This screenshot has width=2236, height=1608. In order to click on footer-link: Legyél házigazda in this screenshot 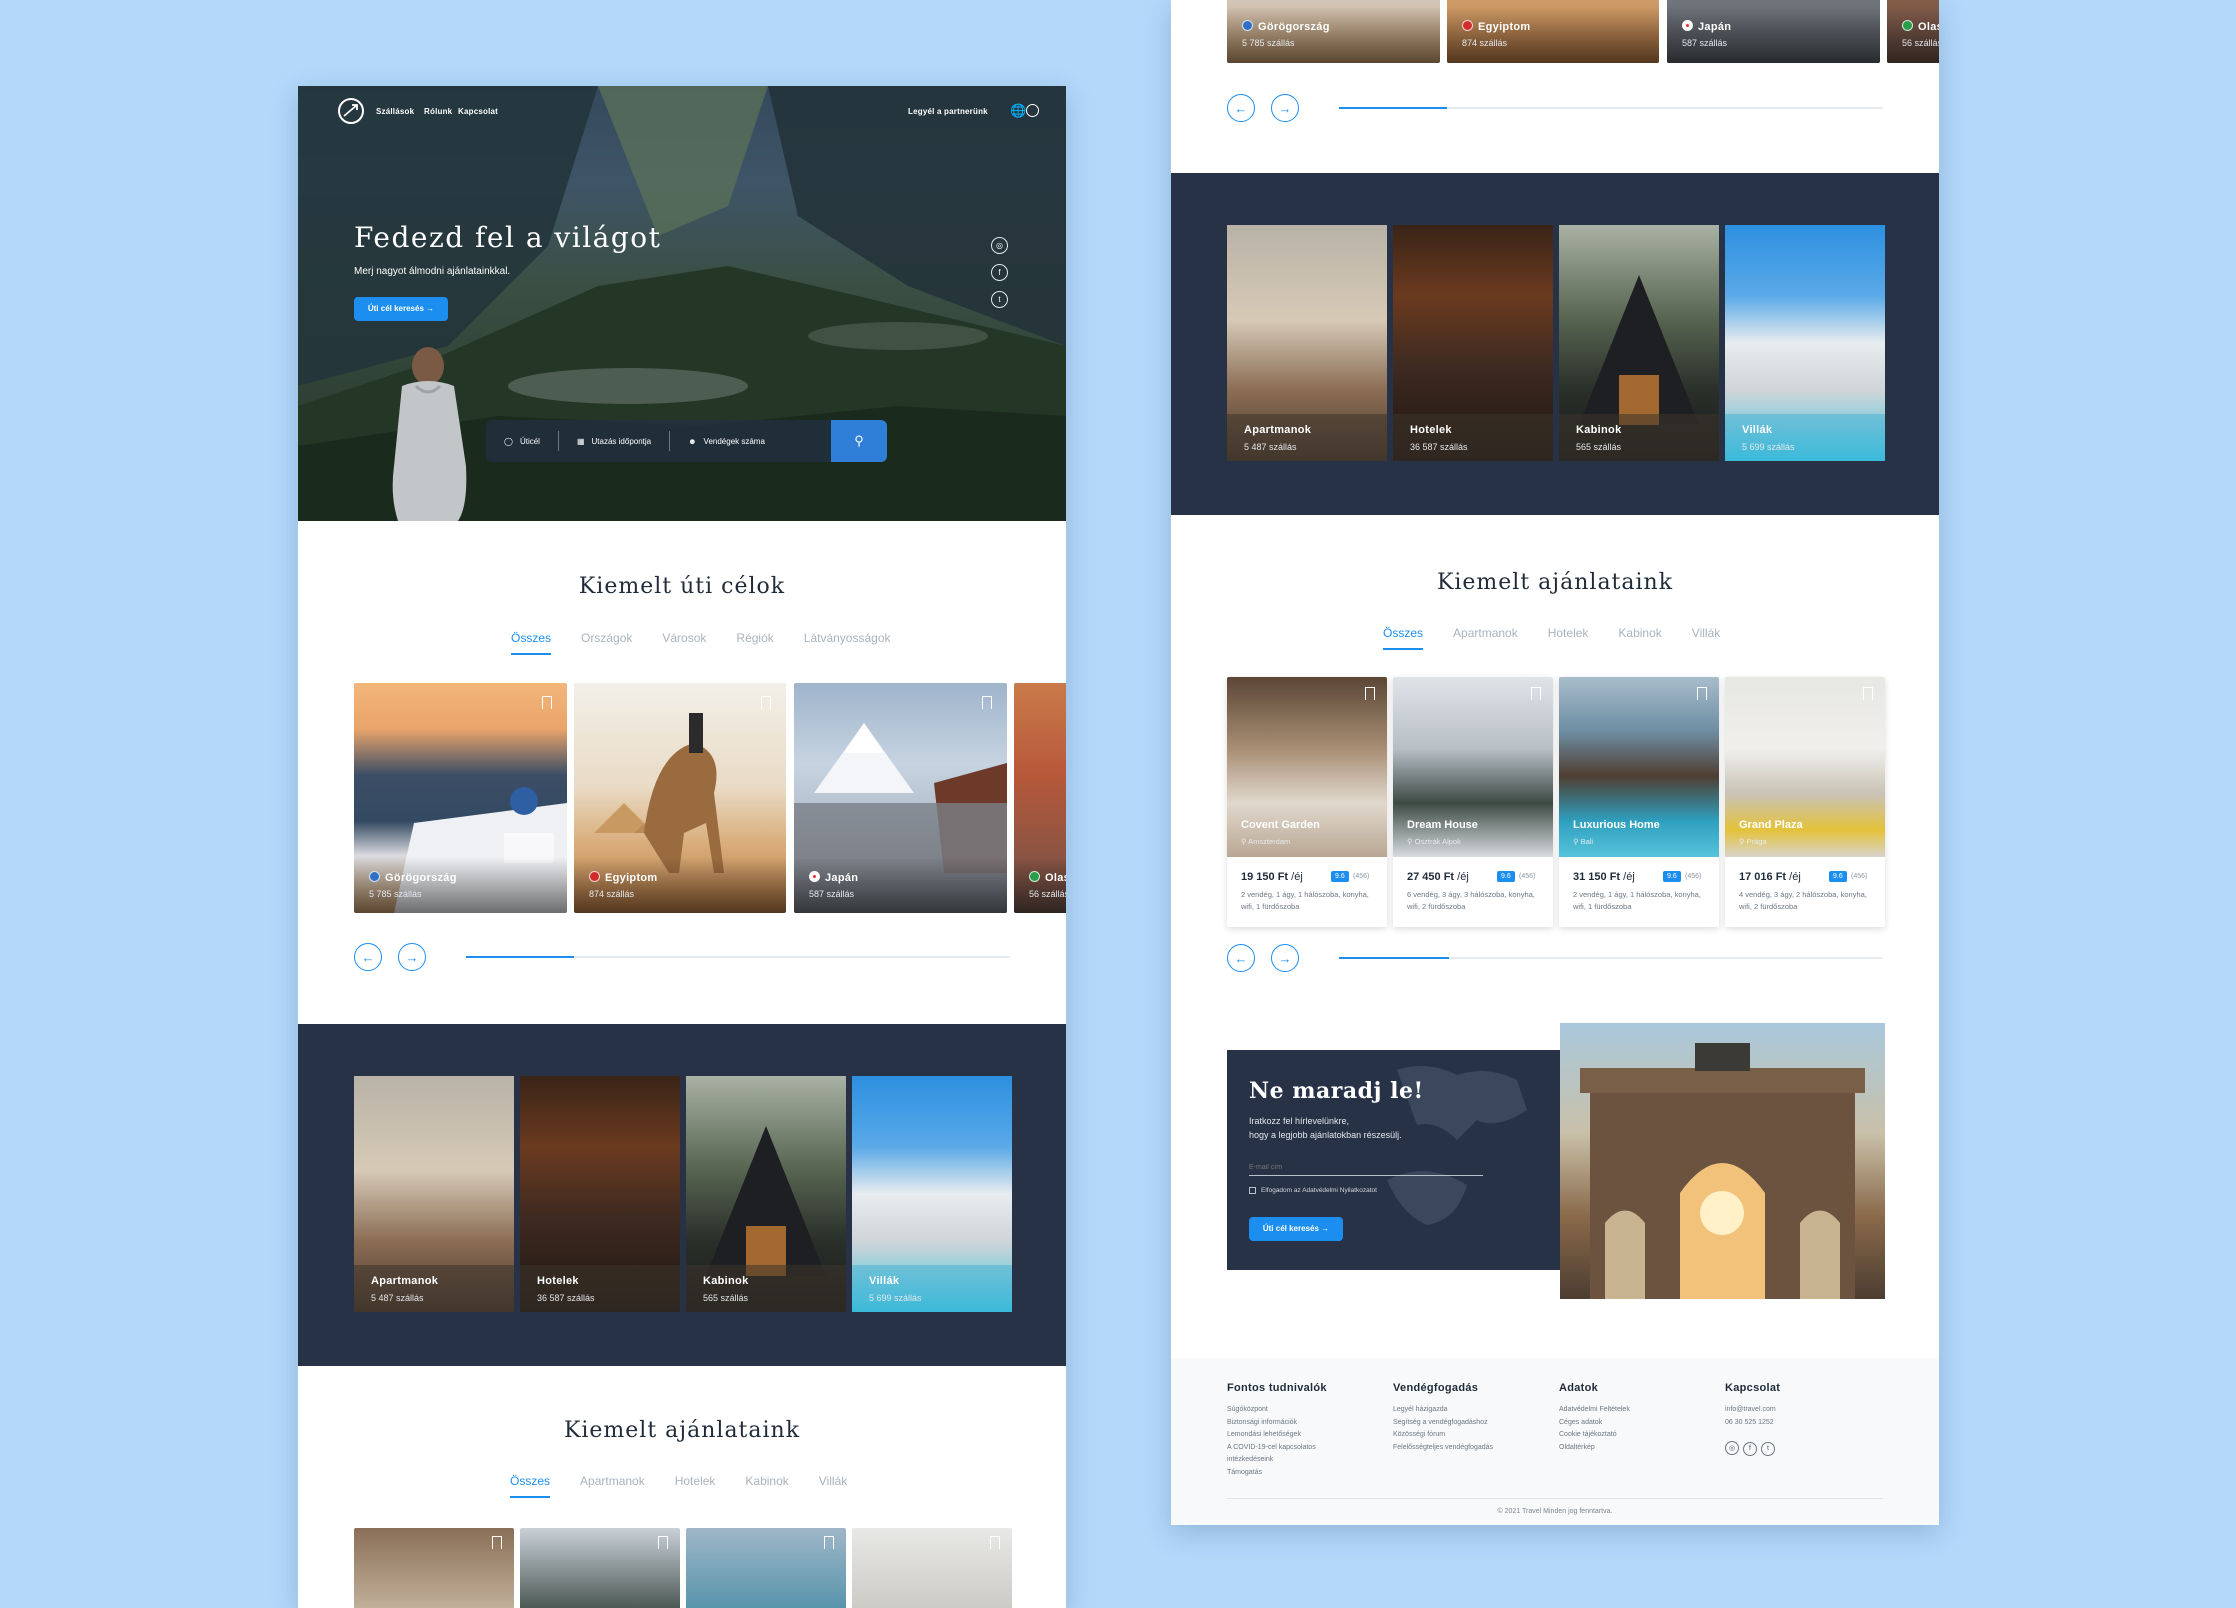, I will do `click(1443, 1410)`.